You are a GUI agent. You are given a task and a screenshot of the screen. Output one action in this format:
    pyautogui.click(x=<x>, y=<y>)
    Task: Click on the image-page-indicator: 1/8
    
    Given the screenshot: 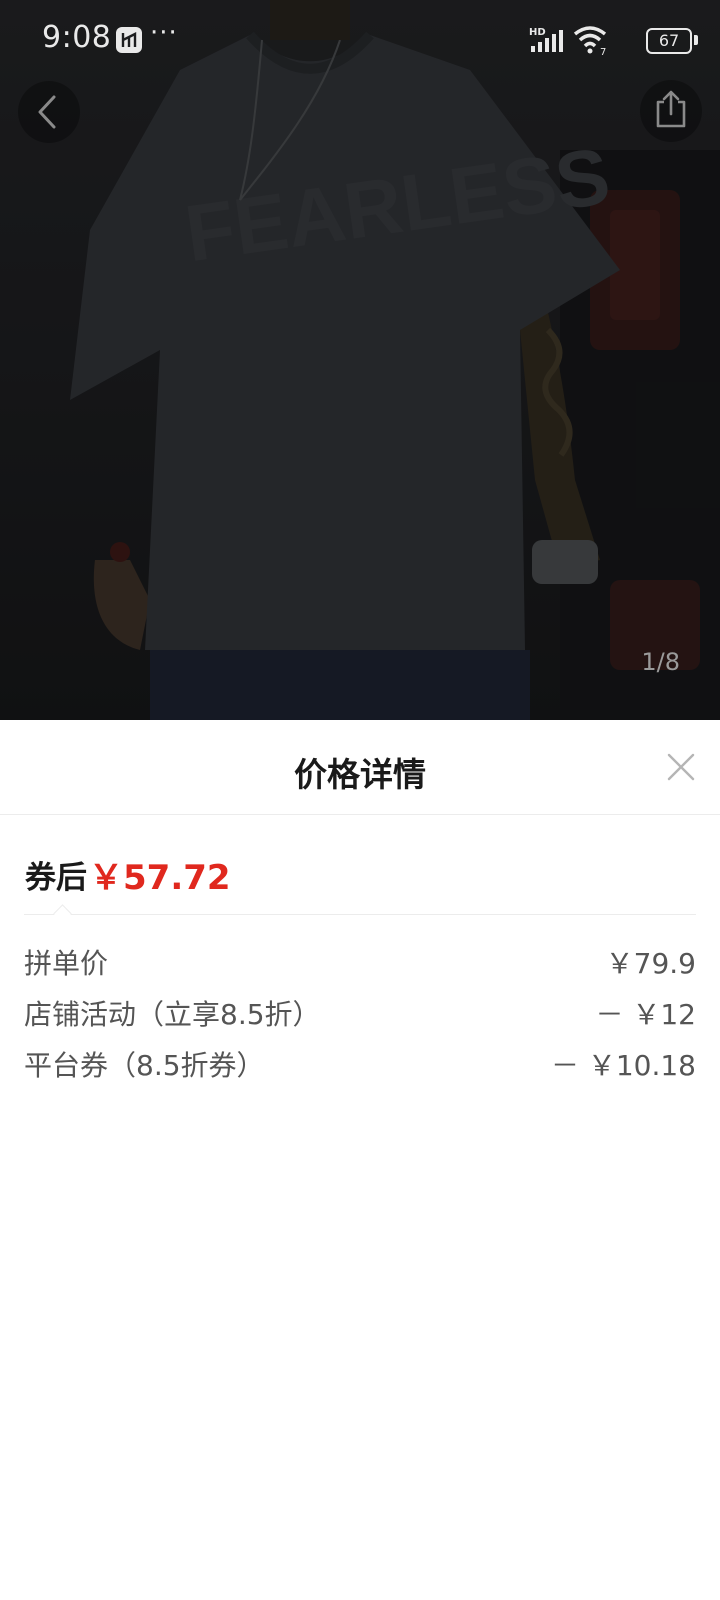 What is the action you would take?
    pyautogui.click(x=660, y=662)
    